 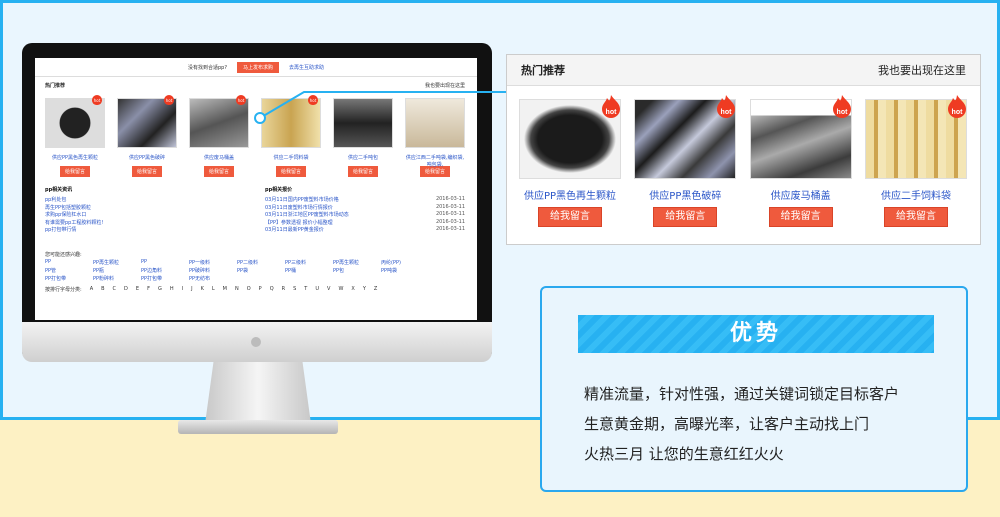 I want to click on screen-item: hot 供应PP黑色再生颗粒 给我留言, so click(x=75, y=136).